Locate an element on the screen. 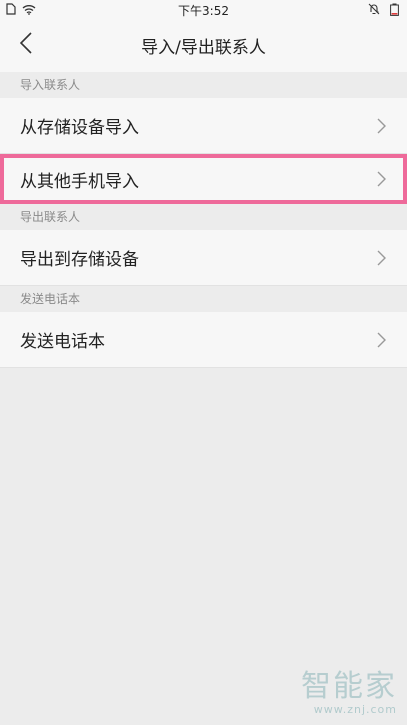  row-label: 从其他手机导入 is located at coordinates (79, 181).